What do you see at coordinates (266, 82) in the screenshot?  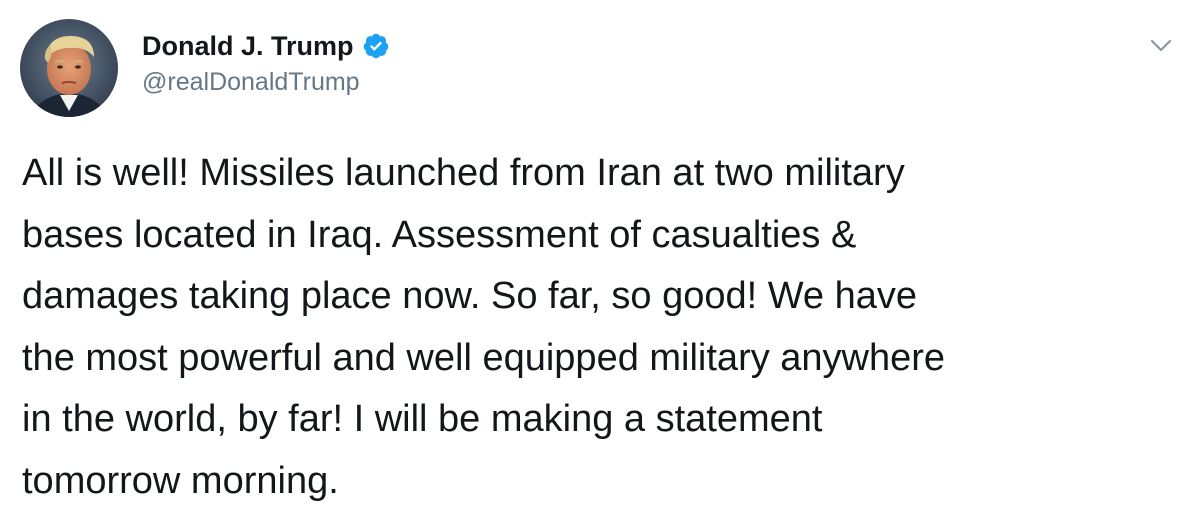 I see `user-handle: @realDonaldTrump` at bounding box center [266, 82].